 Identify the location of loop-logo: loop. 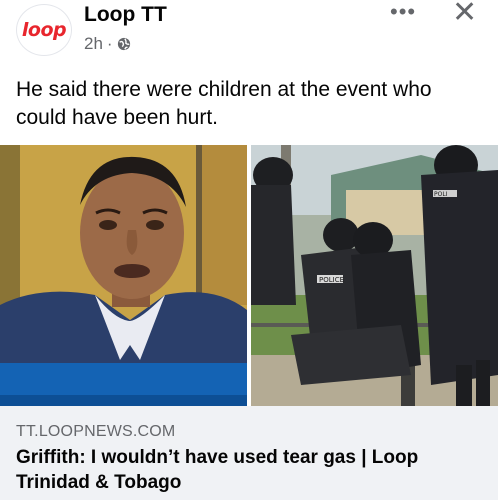
(44, 30).